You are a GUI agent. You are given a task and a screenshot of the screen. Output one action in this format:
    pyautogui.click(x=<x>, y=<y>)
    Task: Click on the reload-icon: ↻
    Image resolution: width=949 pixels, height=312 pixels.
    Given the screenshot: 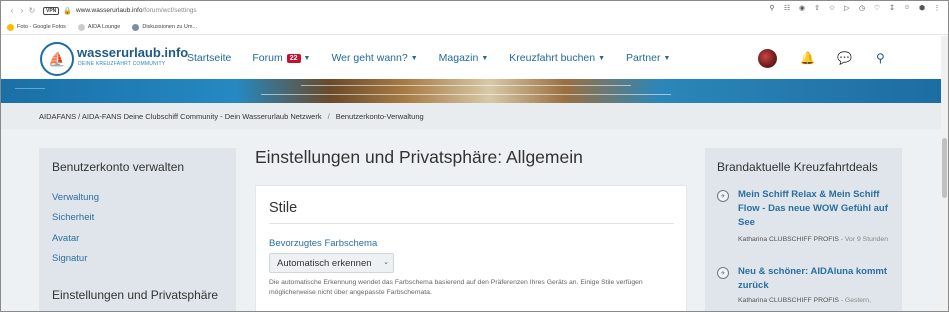 What is the action you would take?
    pyautogui.click(x=32, y=10)
    